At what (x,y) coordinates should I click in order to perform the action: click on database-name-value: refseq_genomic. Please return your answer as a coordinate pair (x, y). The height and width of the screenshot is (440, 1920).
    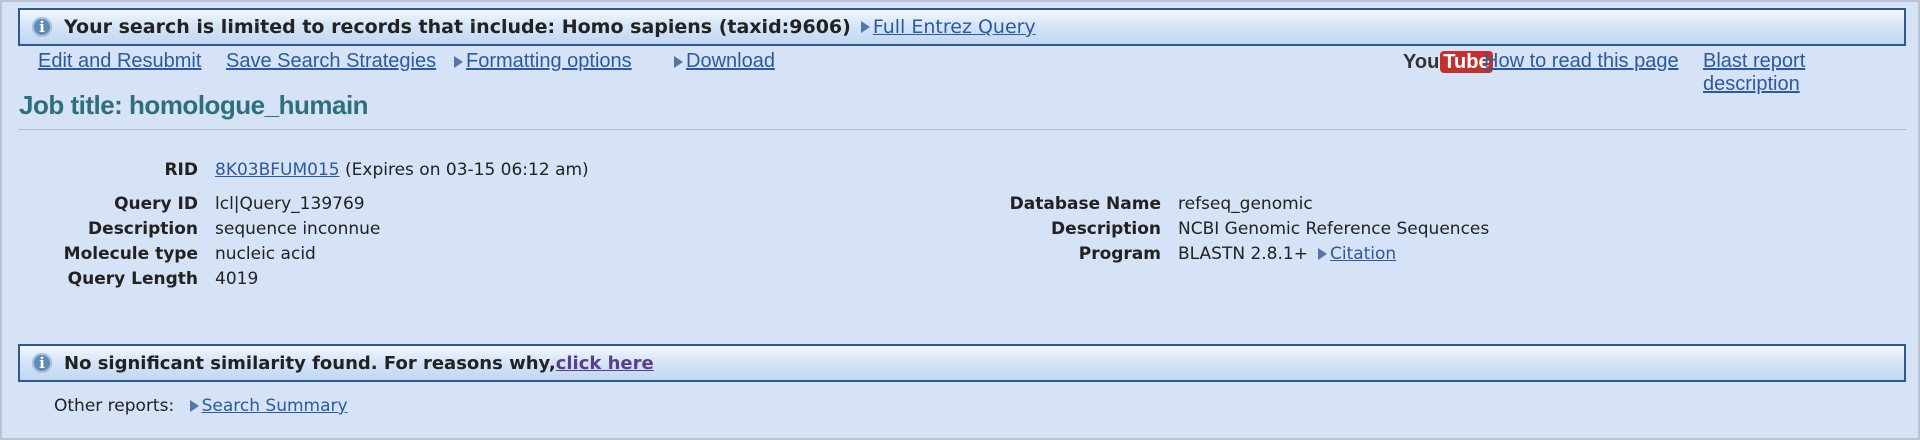
    Looking at the image, I should click on (1245, 204).